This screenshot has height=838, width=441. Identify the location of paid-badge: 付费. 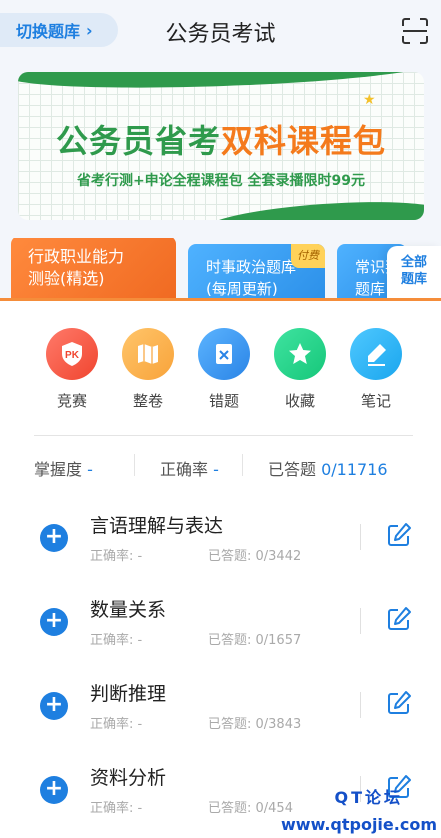
(308, 256).